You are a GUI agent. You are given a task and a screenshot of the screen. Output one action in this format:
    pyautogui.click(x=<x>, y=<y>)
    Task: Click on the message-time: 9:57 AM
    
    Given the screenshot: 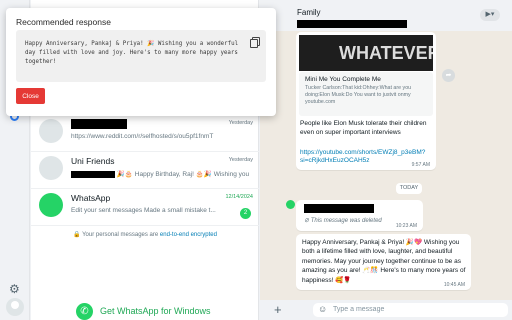 What is the action you would take?
    pyautogui.click(x=420, y=165)
    